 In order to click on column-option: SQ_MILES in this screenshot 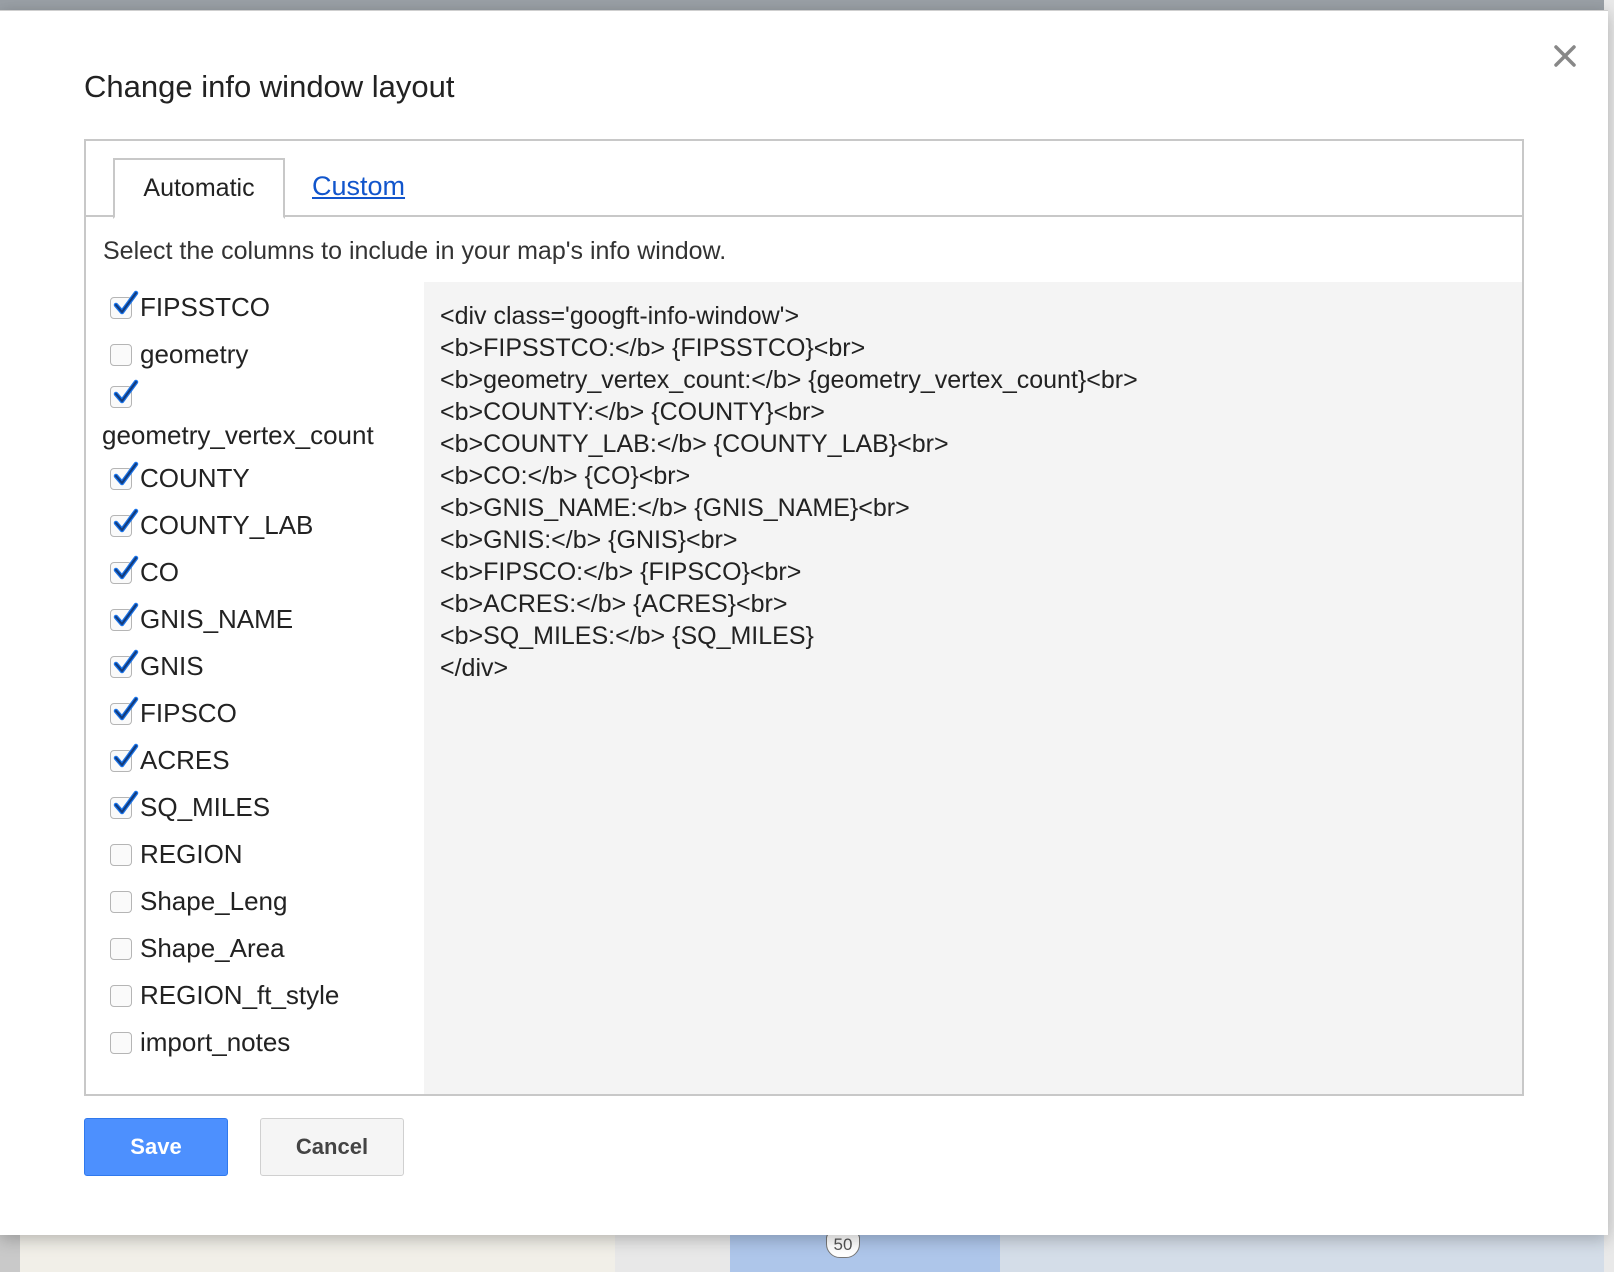, I will do `click(190, 806)`.